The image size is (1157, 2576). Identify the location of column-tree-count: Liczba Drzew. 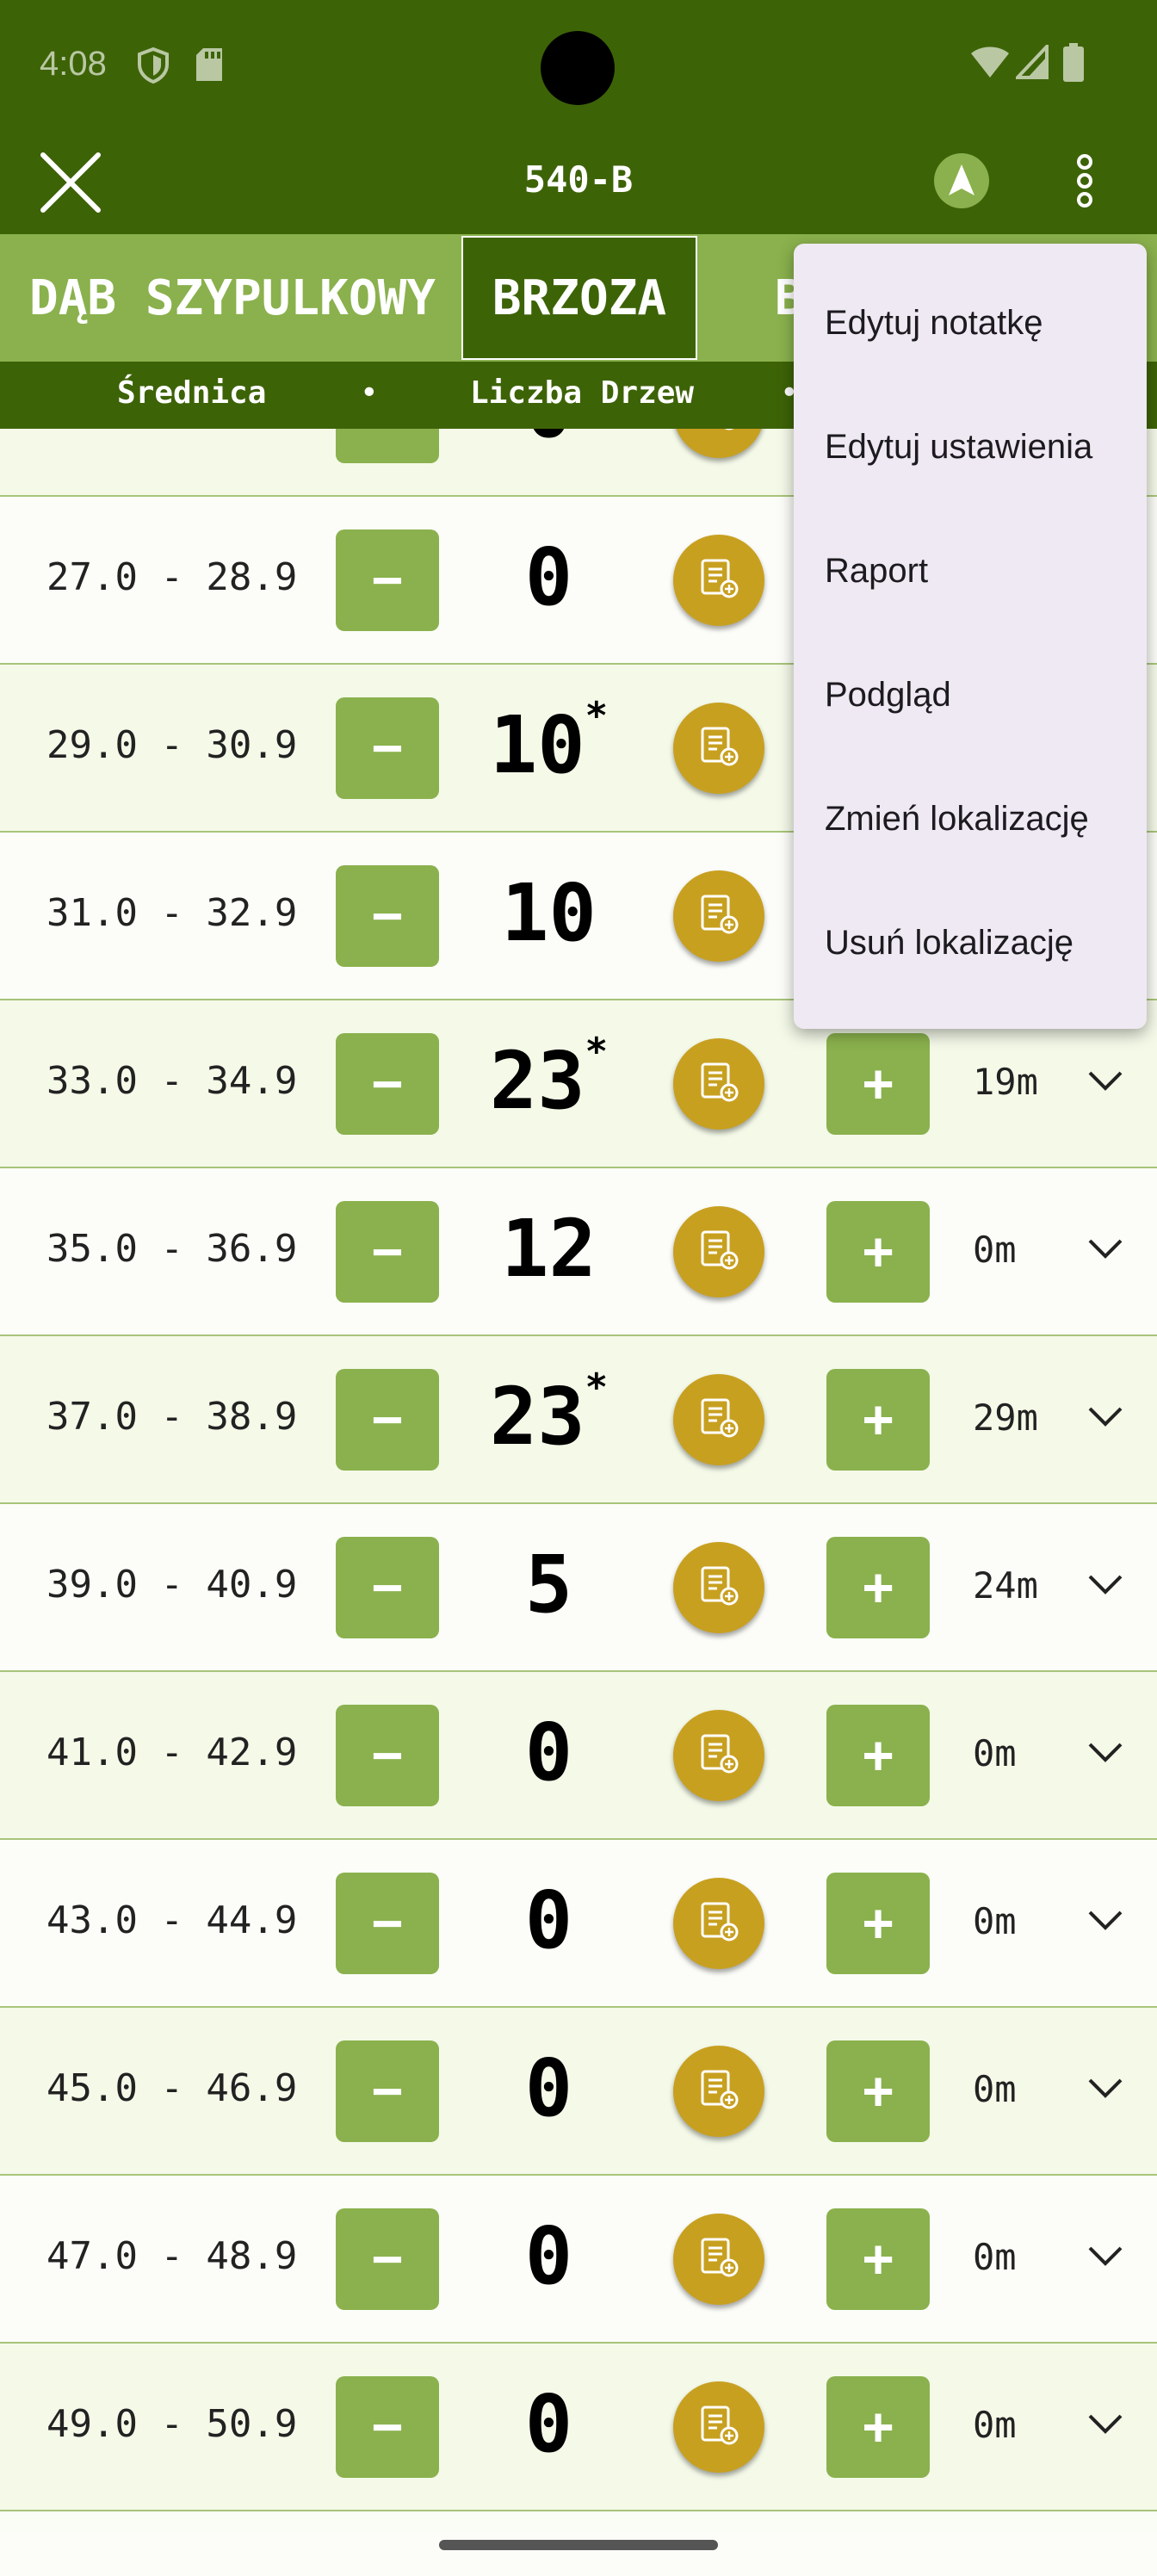
(583, 393).